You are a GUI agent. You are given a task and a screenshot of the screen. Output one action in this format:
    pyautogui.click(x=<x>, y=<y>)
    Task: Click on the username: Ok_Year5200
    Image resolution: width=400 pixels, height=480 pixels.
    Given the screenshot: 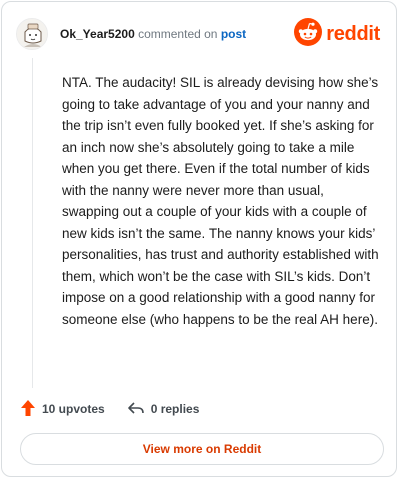 What is the action you would take?
    pyautogui.click(x=97, y=34)
    